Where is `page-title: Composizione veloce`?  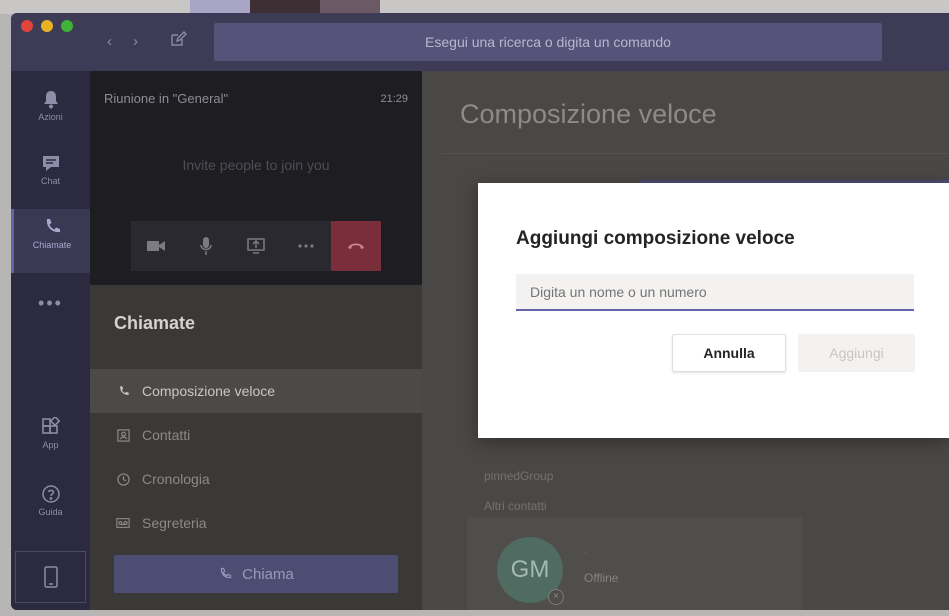 page-title: Composizione veloce is located at coordinates (588, 114).